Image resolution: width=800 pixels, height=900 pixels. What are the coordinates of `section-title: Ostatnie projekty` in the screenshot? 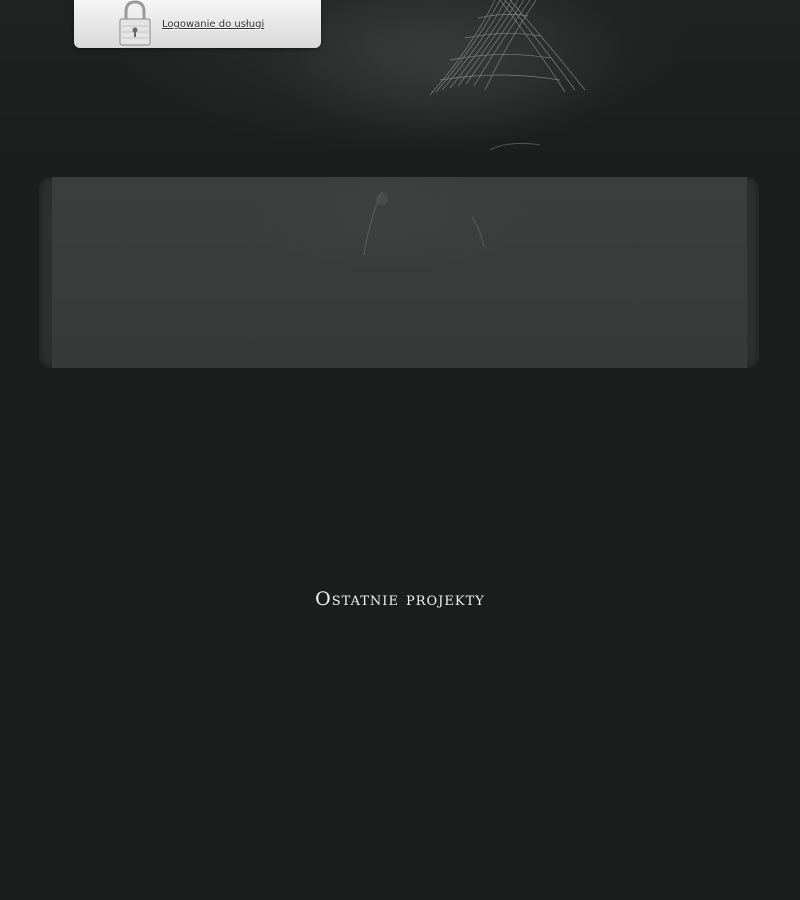 It's located at (400, 599).